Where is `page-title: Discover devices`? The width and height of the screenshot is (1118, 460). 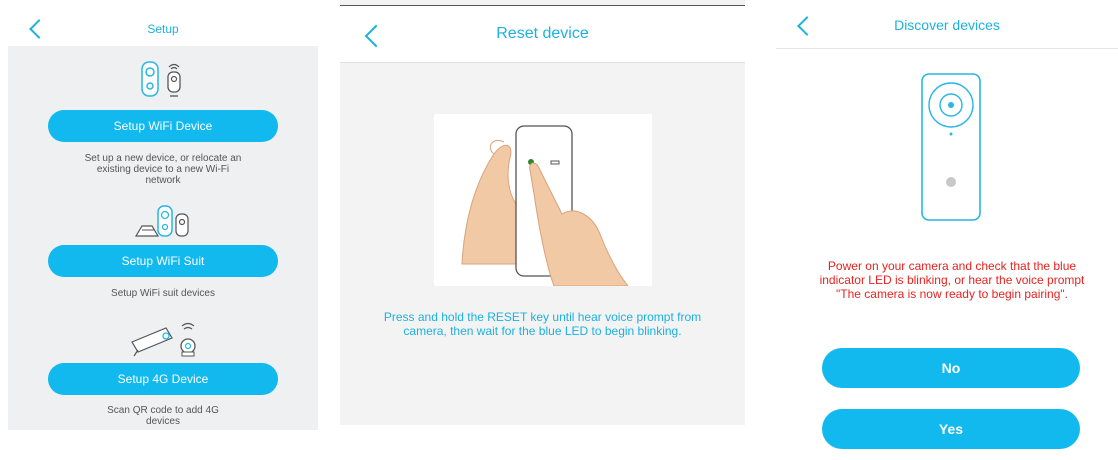
page-title: Discover devices is located at coordinates (947, 25).